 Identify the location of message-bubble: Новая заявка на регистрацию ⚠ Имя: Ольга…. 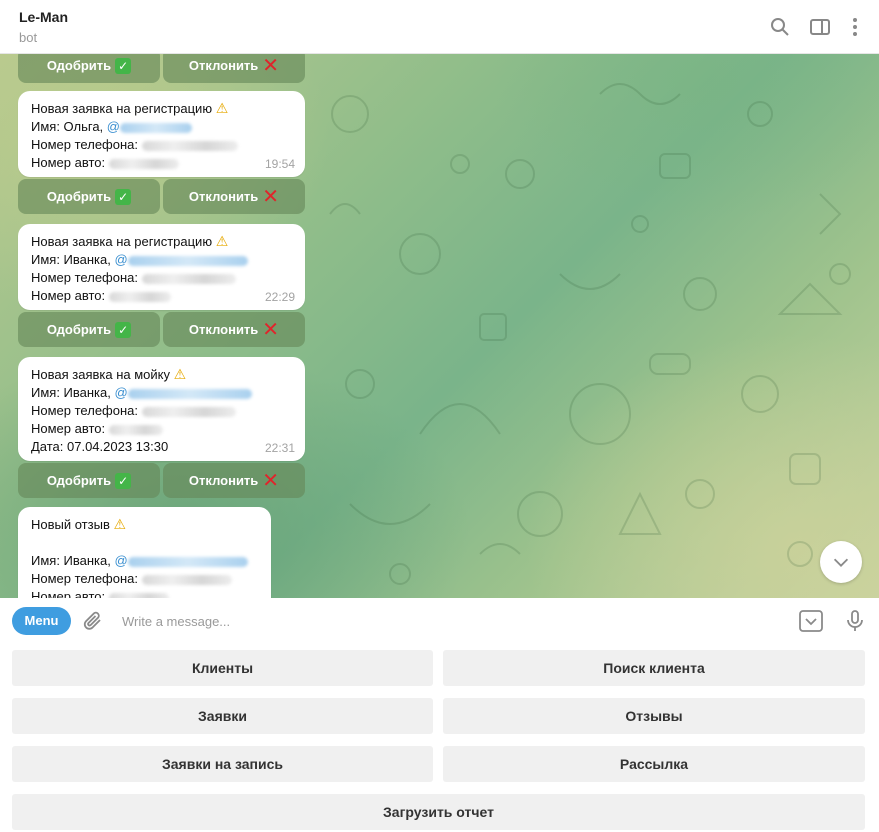
(161, 134).